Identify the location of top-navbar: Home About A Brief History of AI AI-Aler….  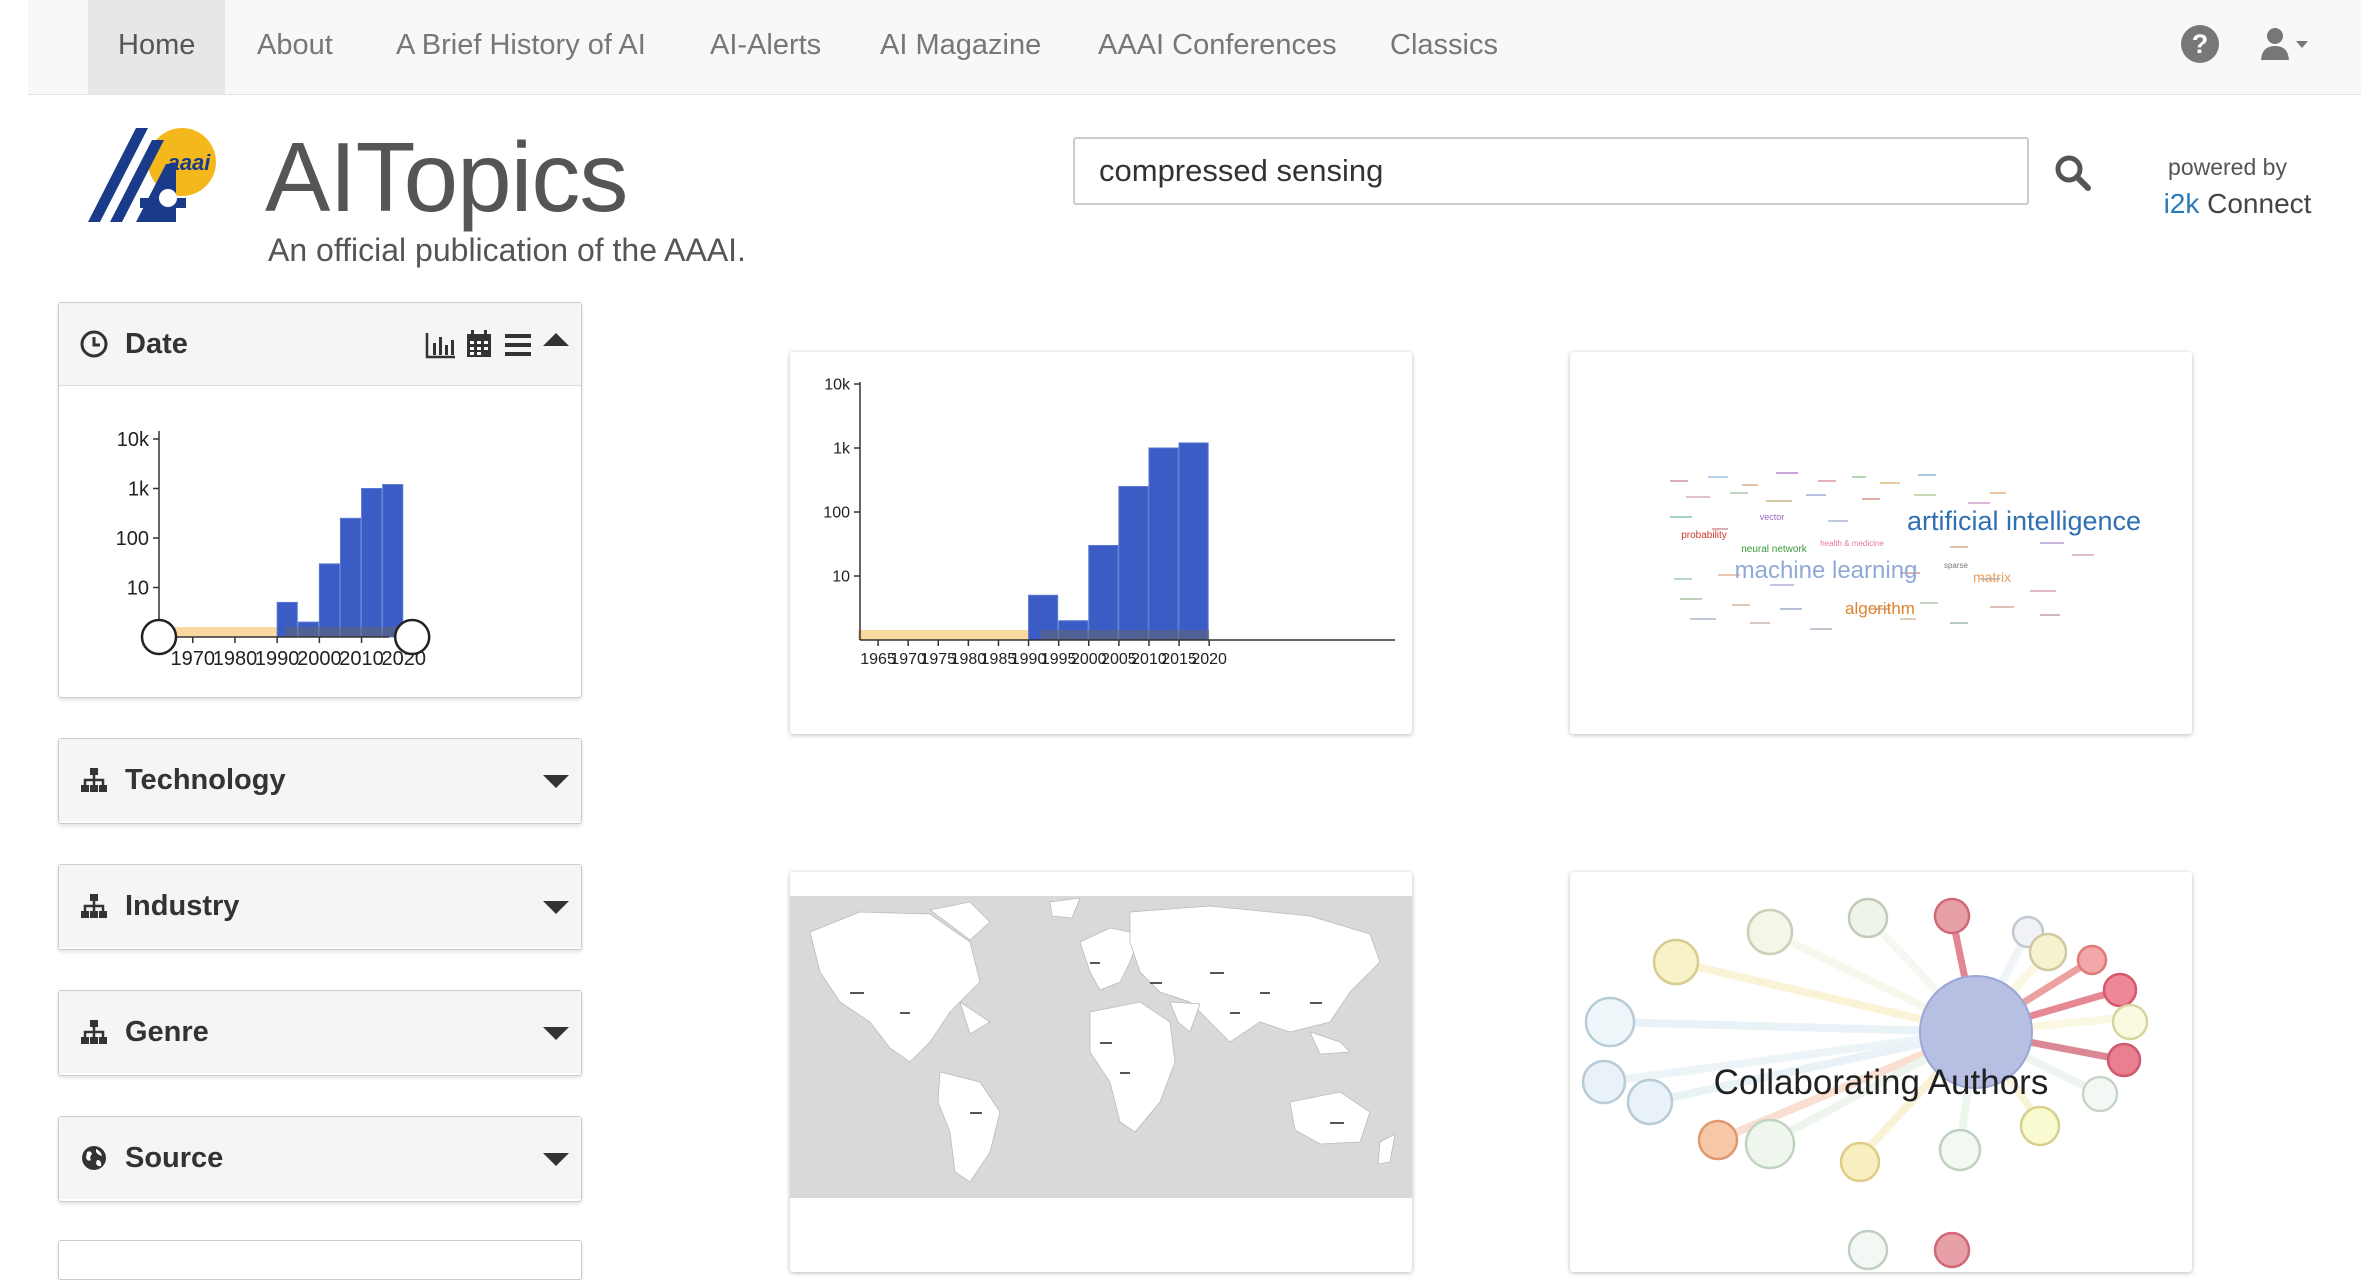
(1194, 47).